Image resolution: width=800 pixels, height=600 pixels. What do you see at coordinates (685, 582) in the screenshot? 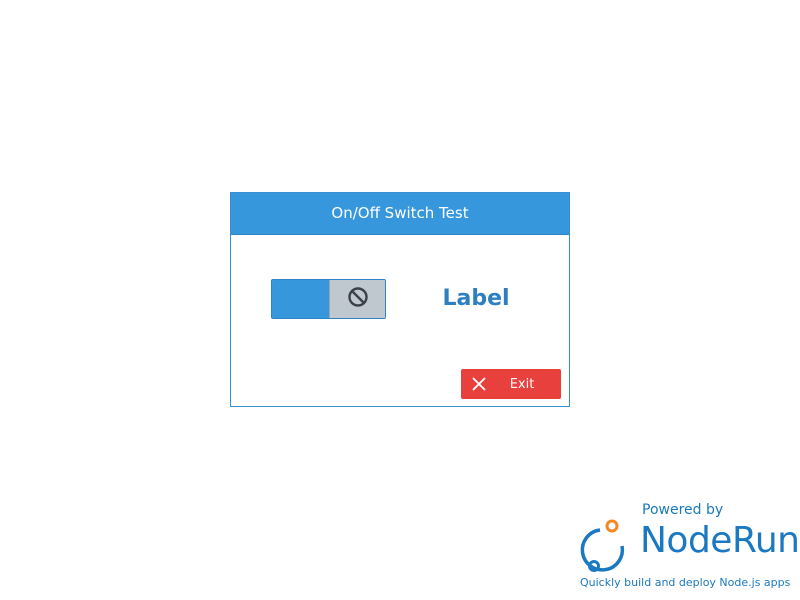
I see `brand-tagline: Quickly build and deploy Node.js apps` at bounding box center [685, 582].